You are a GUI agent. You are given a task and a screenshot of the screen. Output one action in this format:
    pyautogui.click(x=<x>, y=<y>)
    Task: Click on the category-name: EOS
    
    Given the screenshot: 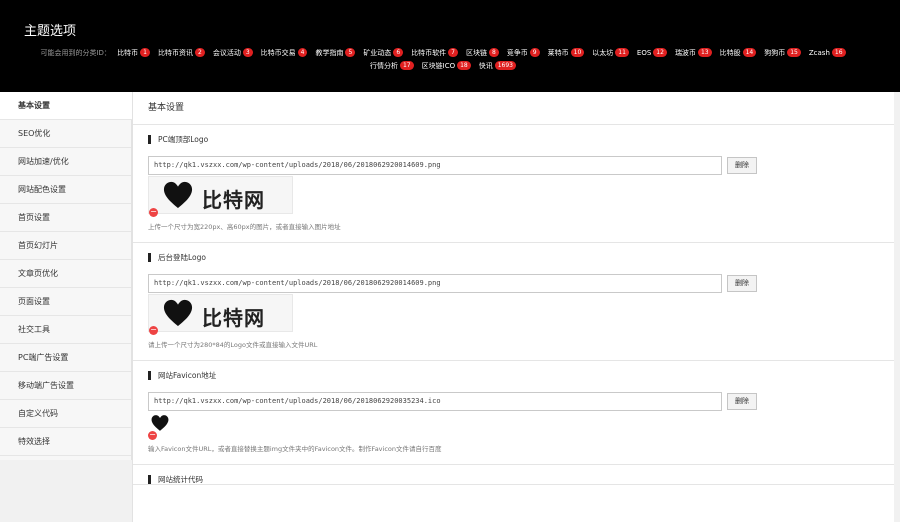 What is the action you would take?
    pyautogui.click(x=644, y=53)
    